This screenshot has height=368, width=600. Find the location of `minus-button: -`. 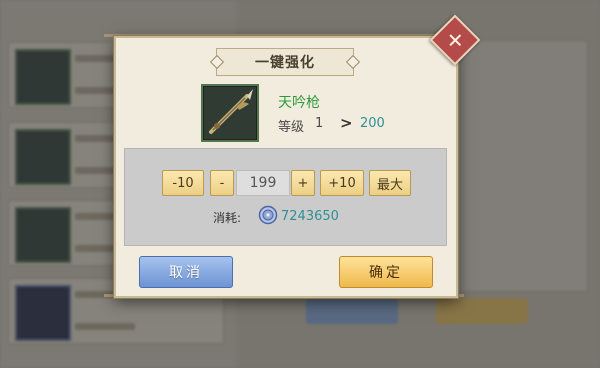

minus-button: - is located at coordinates (222, 183).